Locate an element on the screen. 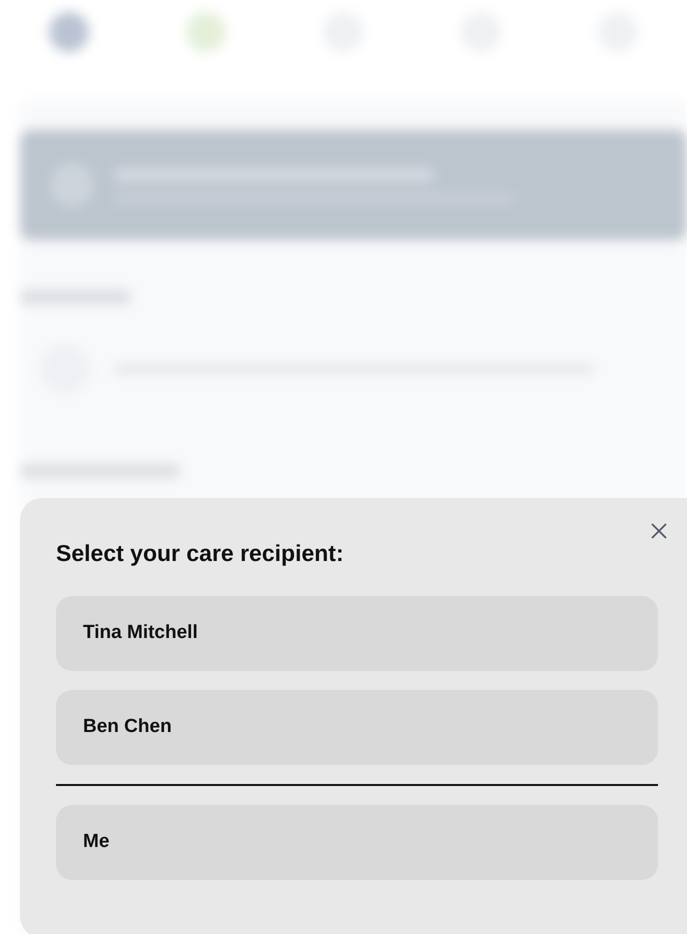 The width and height of the screenshot is (687, 934). sheet-title: Select your care recipient: is located at coordinates (200, 554).